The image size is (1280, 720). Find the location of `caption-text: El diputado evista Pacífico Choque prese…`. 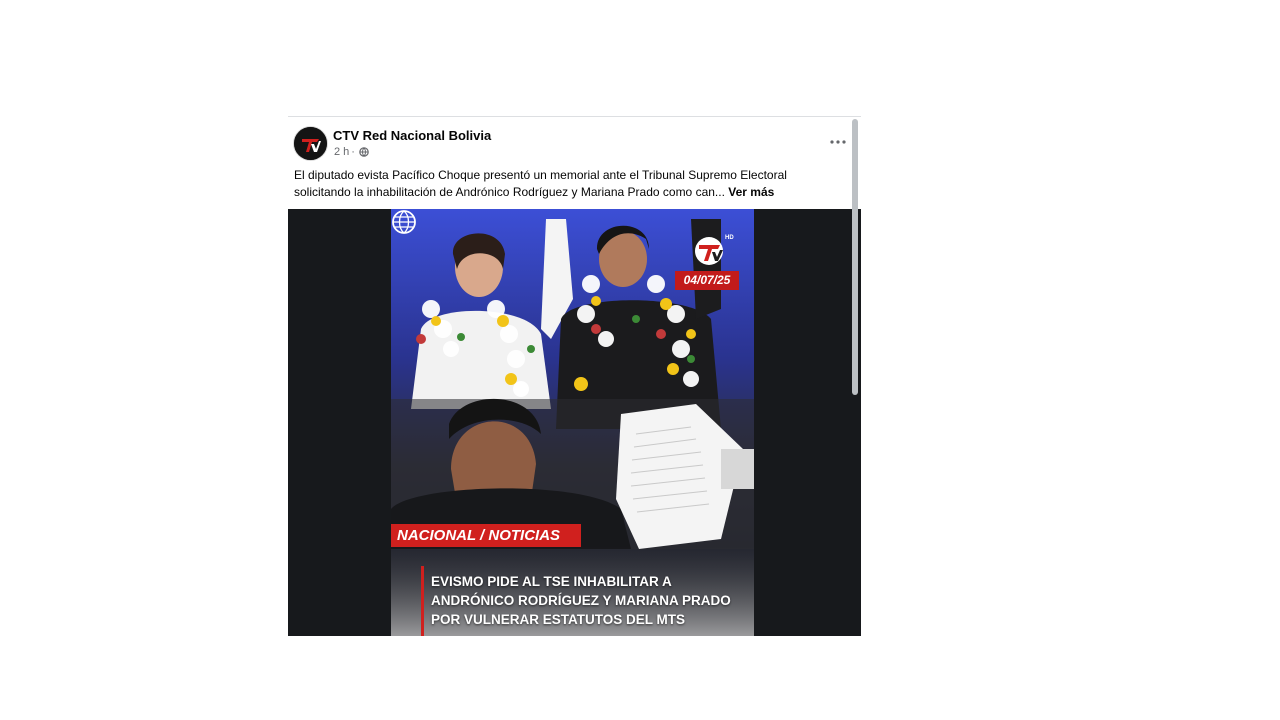

caption-text: El diputado evista Pacífico Choque prese… is located at coordinates (540, 183).